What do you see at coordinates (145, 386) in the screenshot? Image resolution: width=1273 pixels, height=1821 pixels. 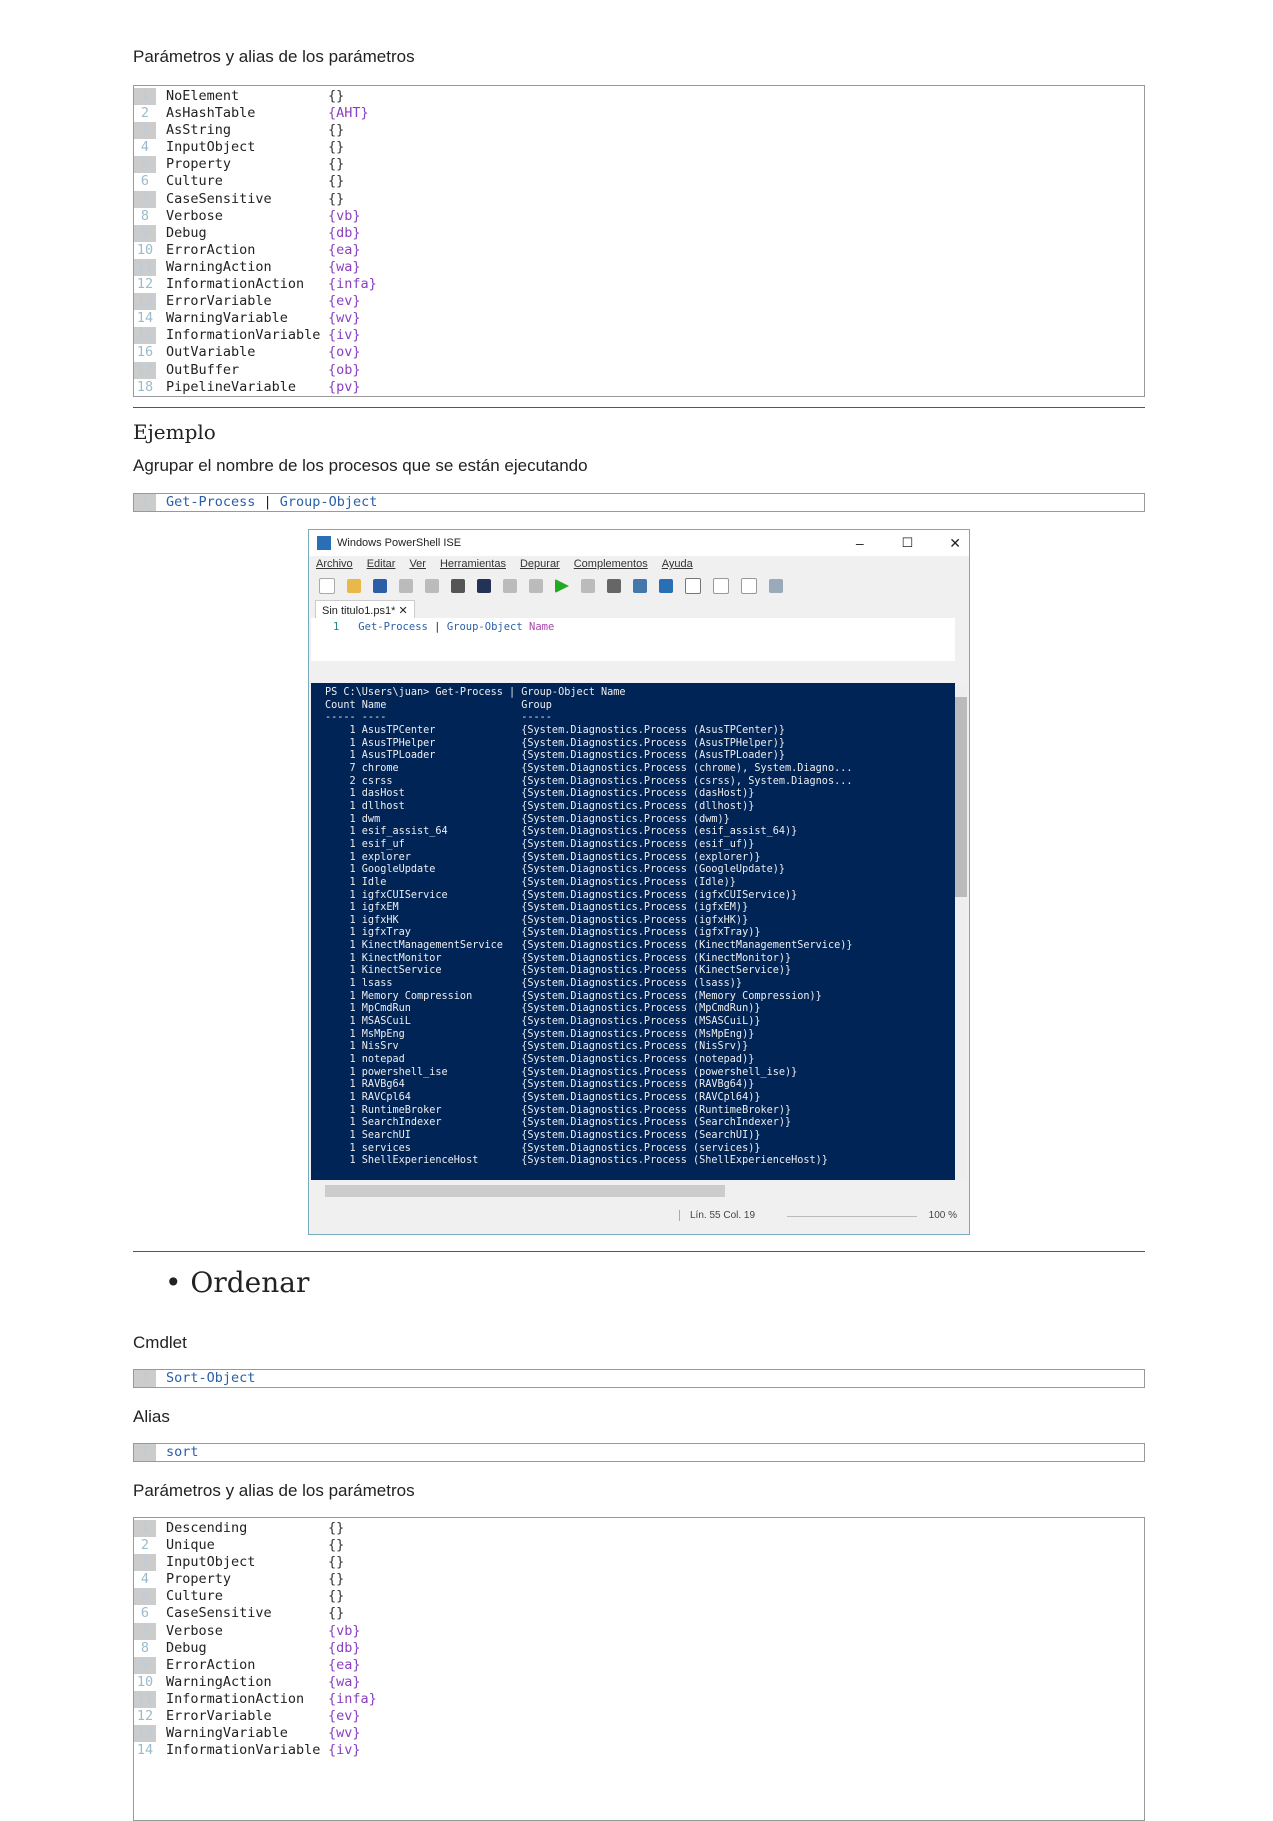 I see `line-number: 18` at bounding box center [145, 386].